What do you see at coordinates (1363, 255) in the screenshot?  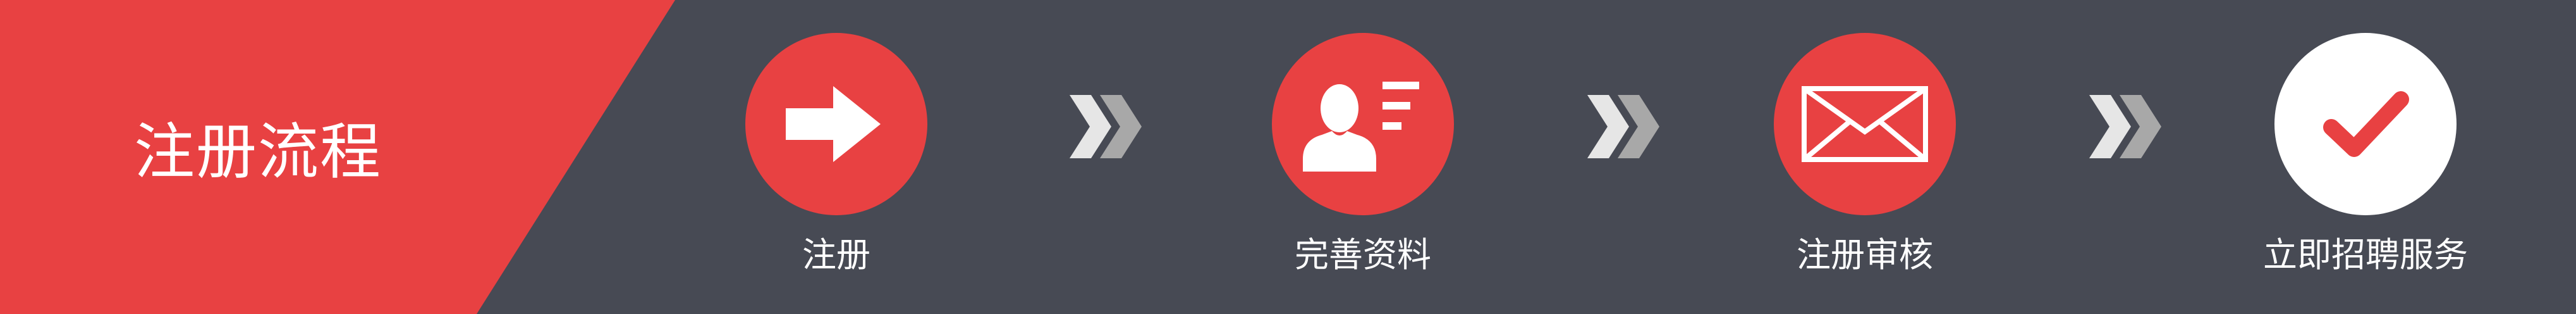 I see `step-2-label: 完善资料` at bounding box center [1363, 255].